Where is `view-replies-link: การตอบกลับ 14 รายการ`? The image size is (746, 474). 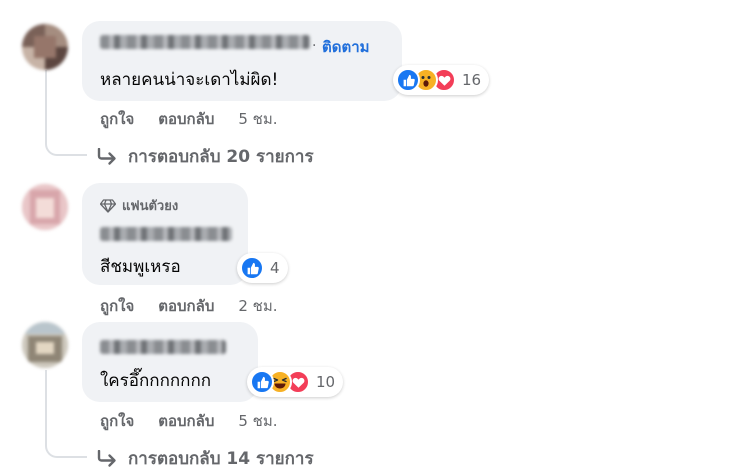 view-replies-link: การตอบกลับ 14 รายการ is located at coordinates (205, 458).